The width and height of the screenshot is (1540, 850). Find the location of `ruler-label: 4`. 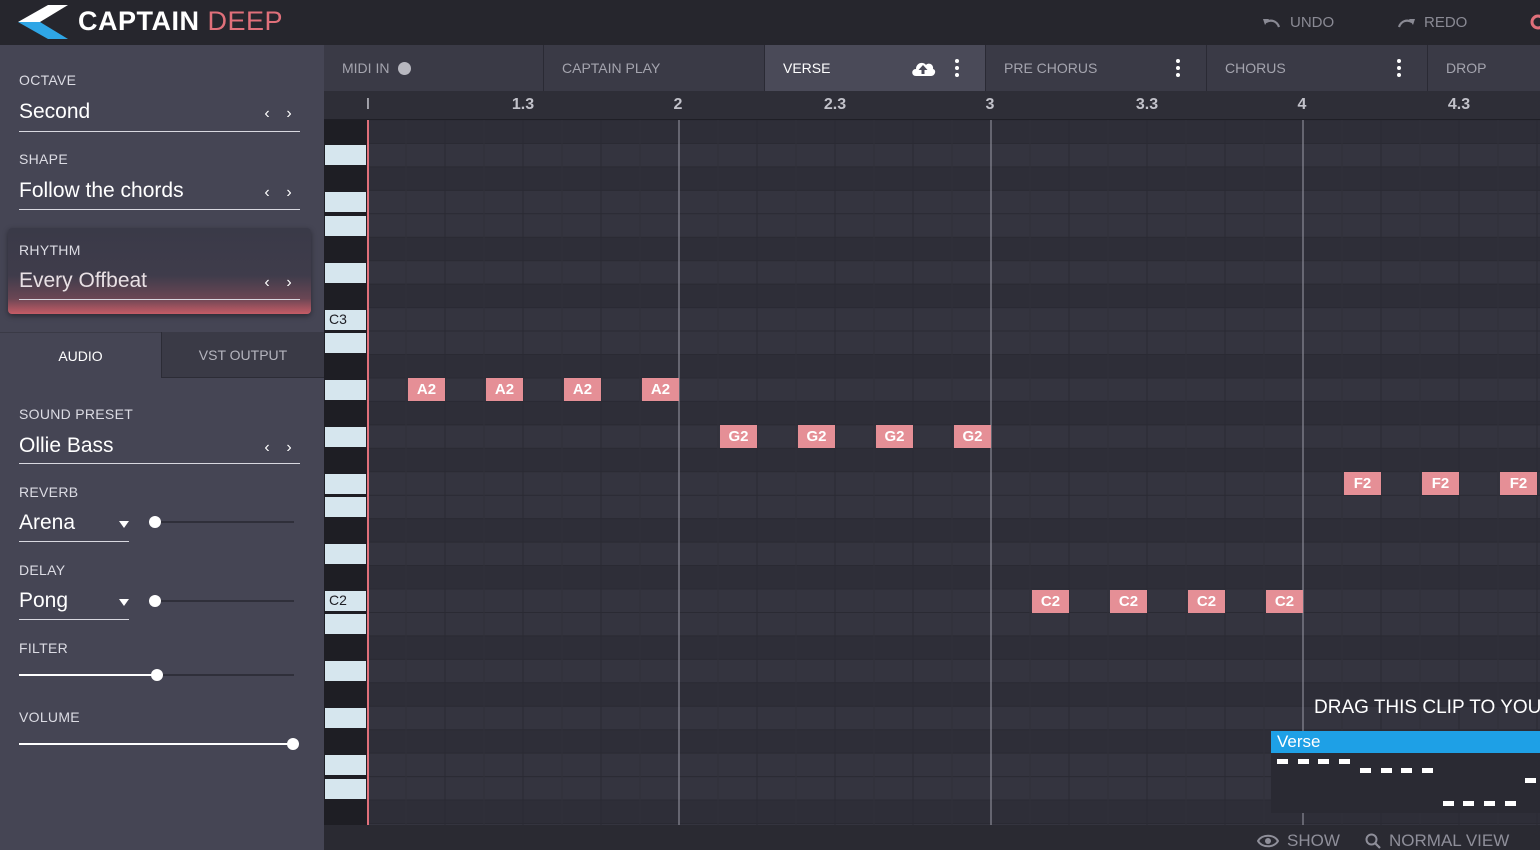

ruler-label: 4 is located at coordinates (1302, 104).